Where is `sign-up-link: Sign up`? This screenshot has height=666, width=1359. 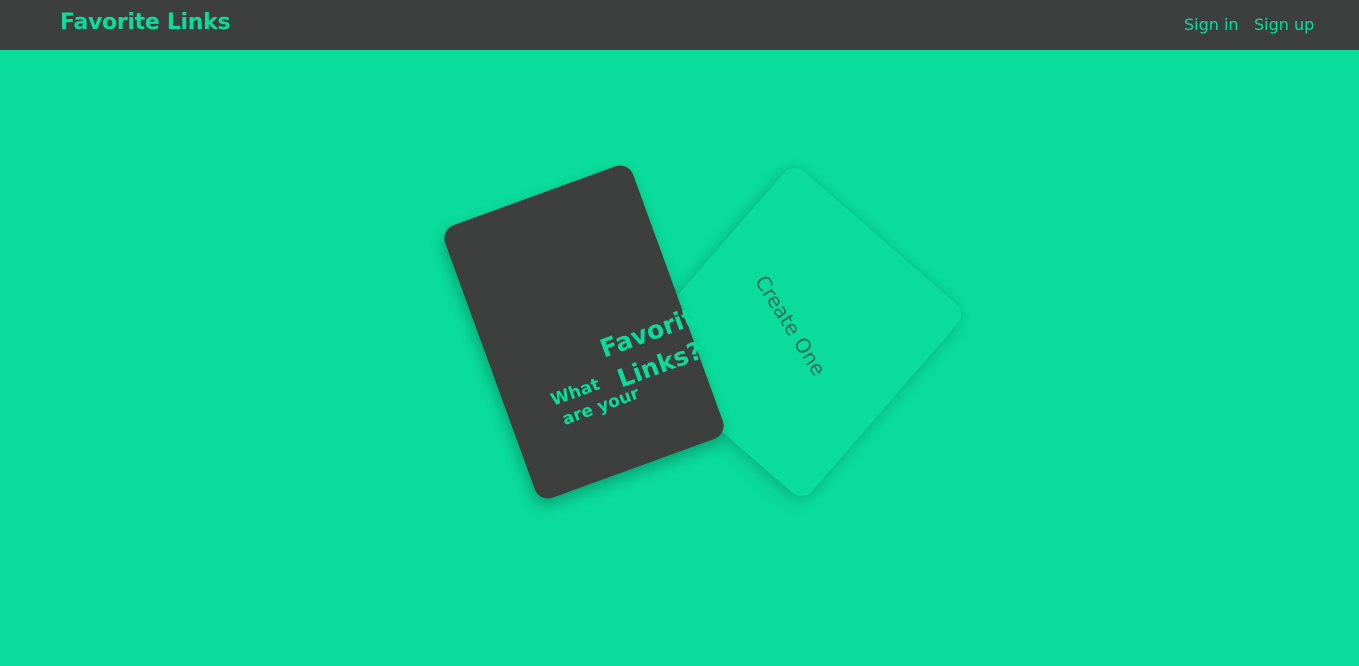 sign-up-link: Sign up is located at coordinates (1284, 24).